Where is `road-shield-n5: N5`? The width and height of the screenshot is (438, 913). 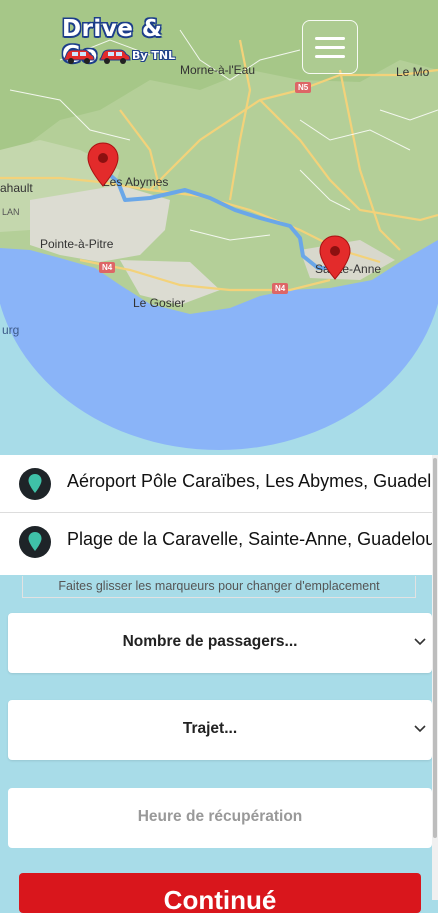
road-shield-n5: N5 is located at coordinates (303, 87).